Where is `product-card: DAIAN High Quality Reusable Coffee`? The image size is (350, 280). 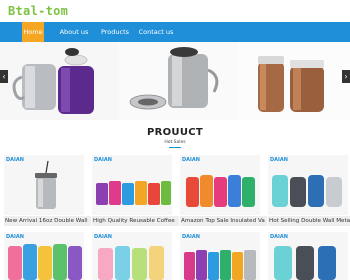 product-card: DAIAN High Quality Reusable Coffee is located at coordinates (135, 191).